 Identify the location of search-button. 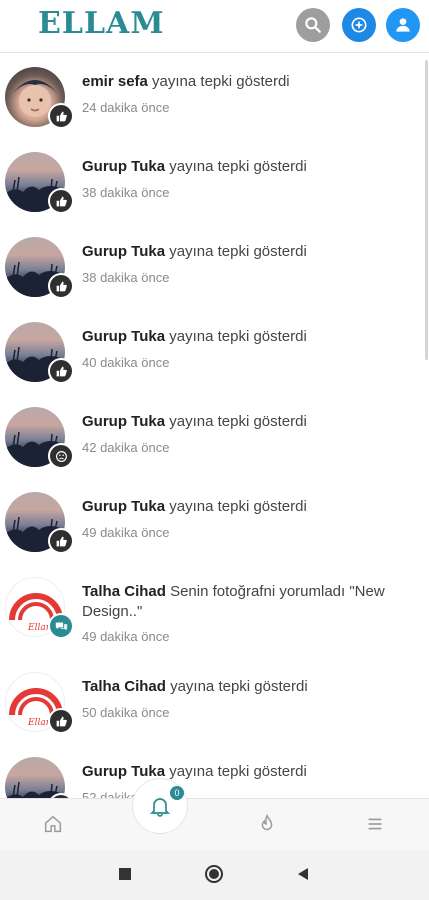
(313, 25).